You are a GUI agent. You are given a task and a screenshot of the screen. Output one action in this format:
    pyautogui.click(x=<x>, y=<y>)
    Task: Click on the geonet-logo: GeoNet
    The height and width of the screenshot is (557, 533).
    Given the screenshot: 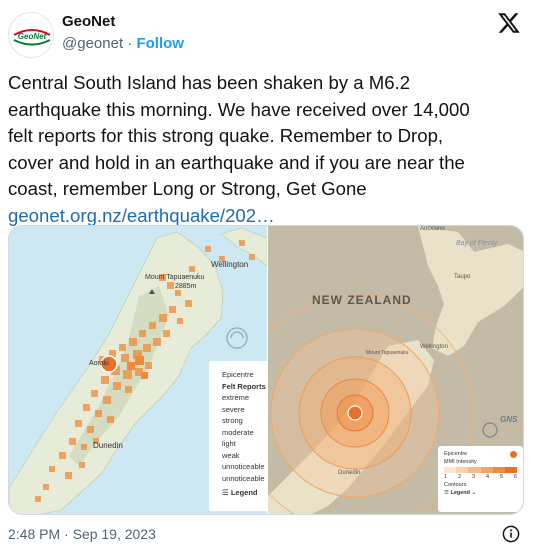 What is the action you would take?
    pyautogui.click(x=31, y=35)
    